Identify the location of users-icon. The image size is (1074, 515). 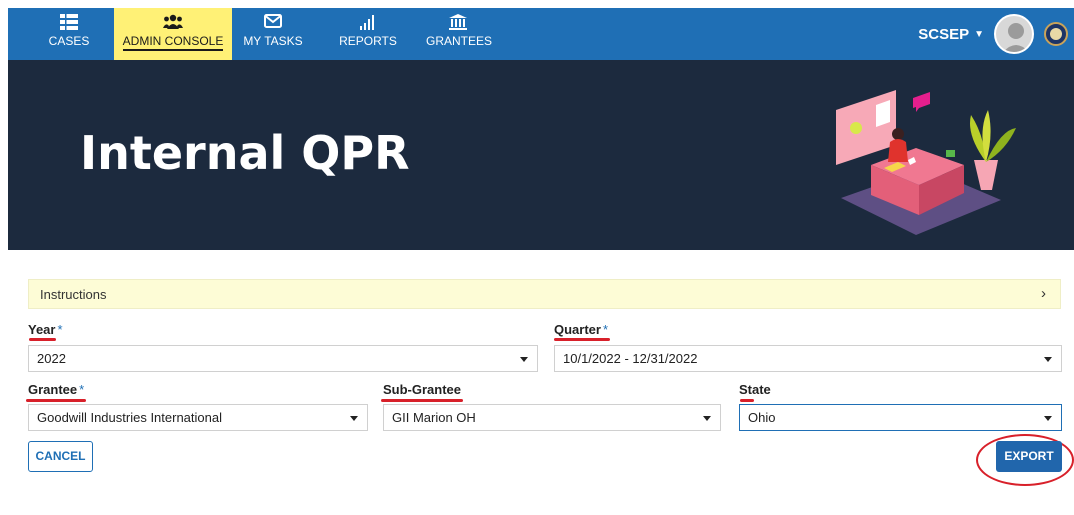
(173, 20).